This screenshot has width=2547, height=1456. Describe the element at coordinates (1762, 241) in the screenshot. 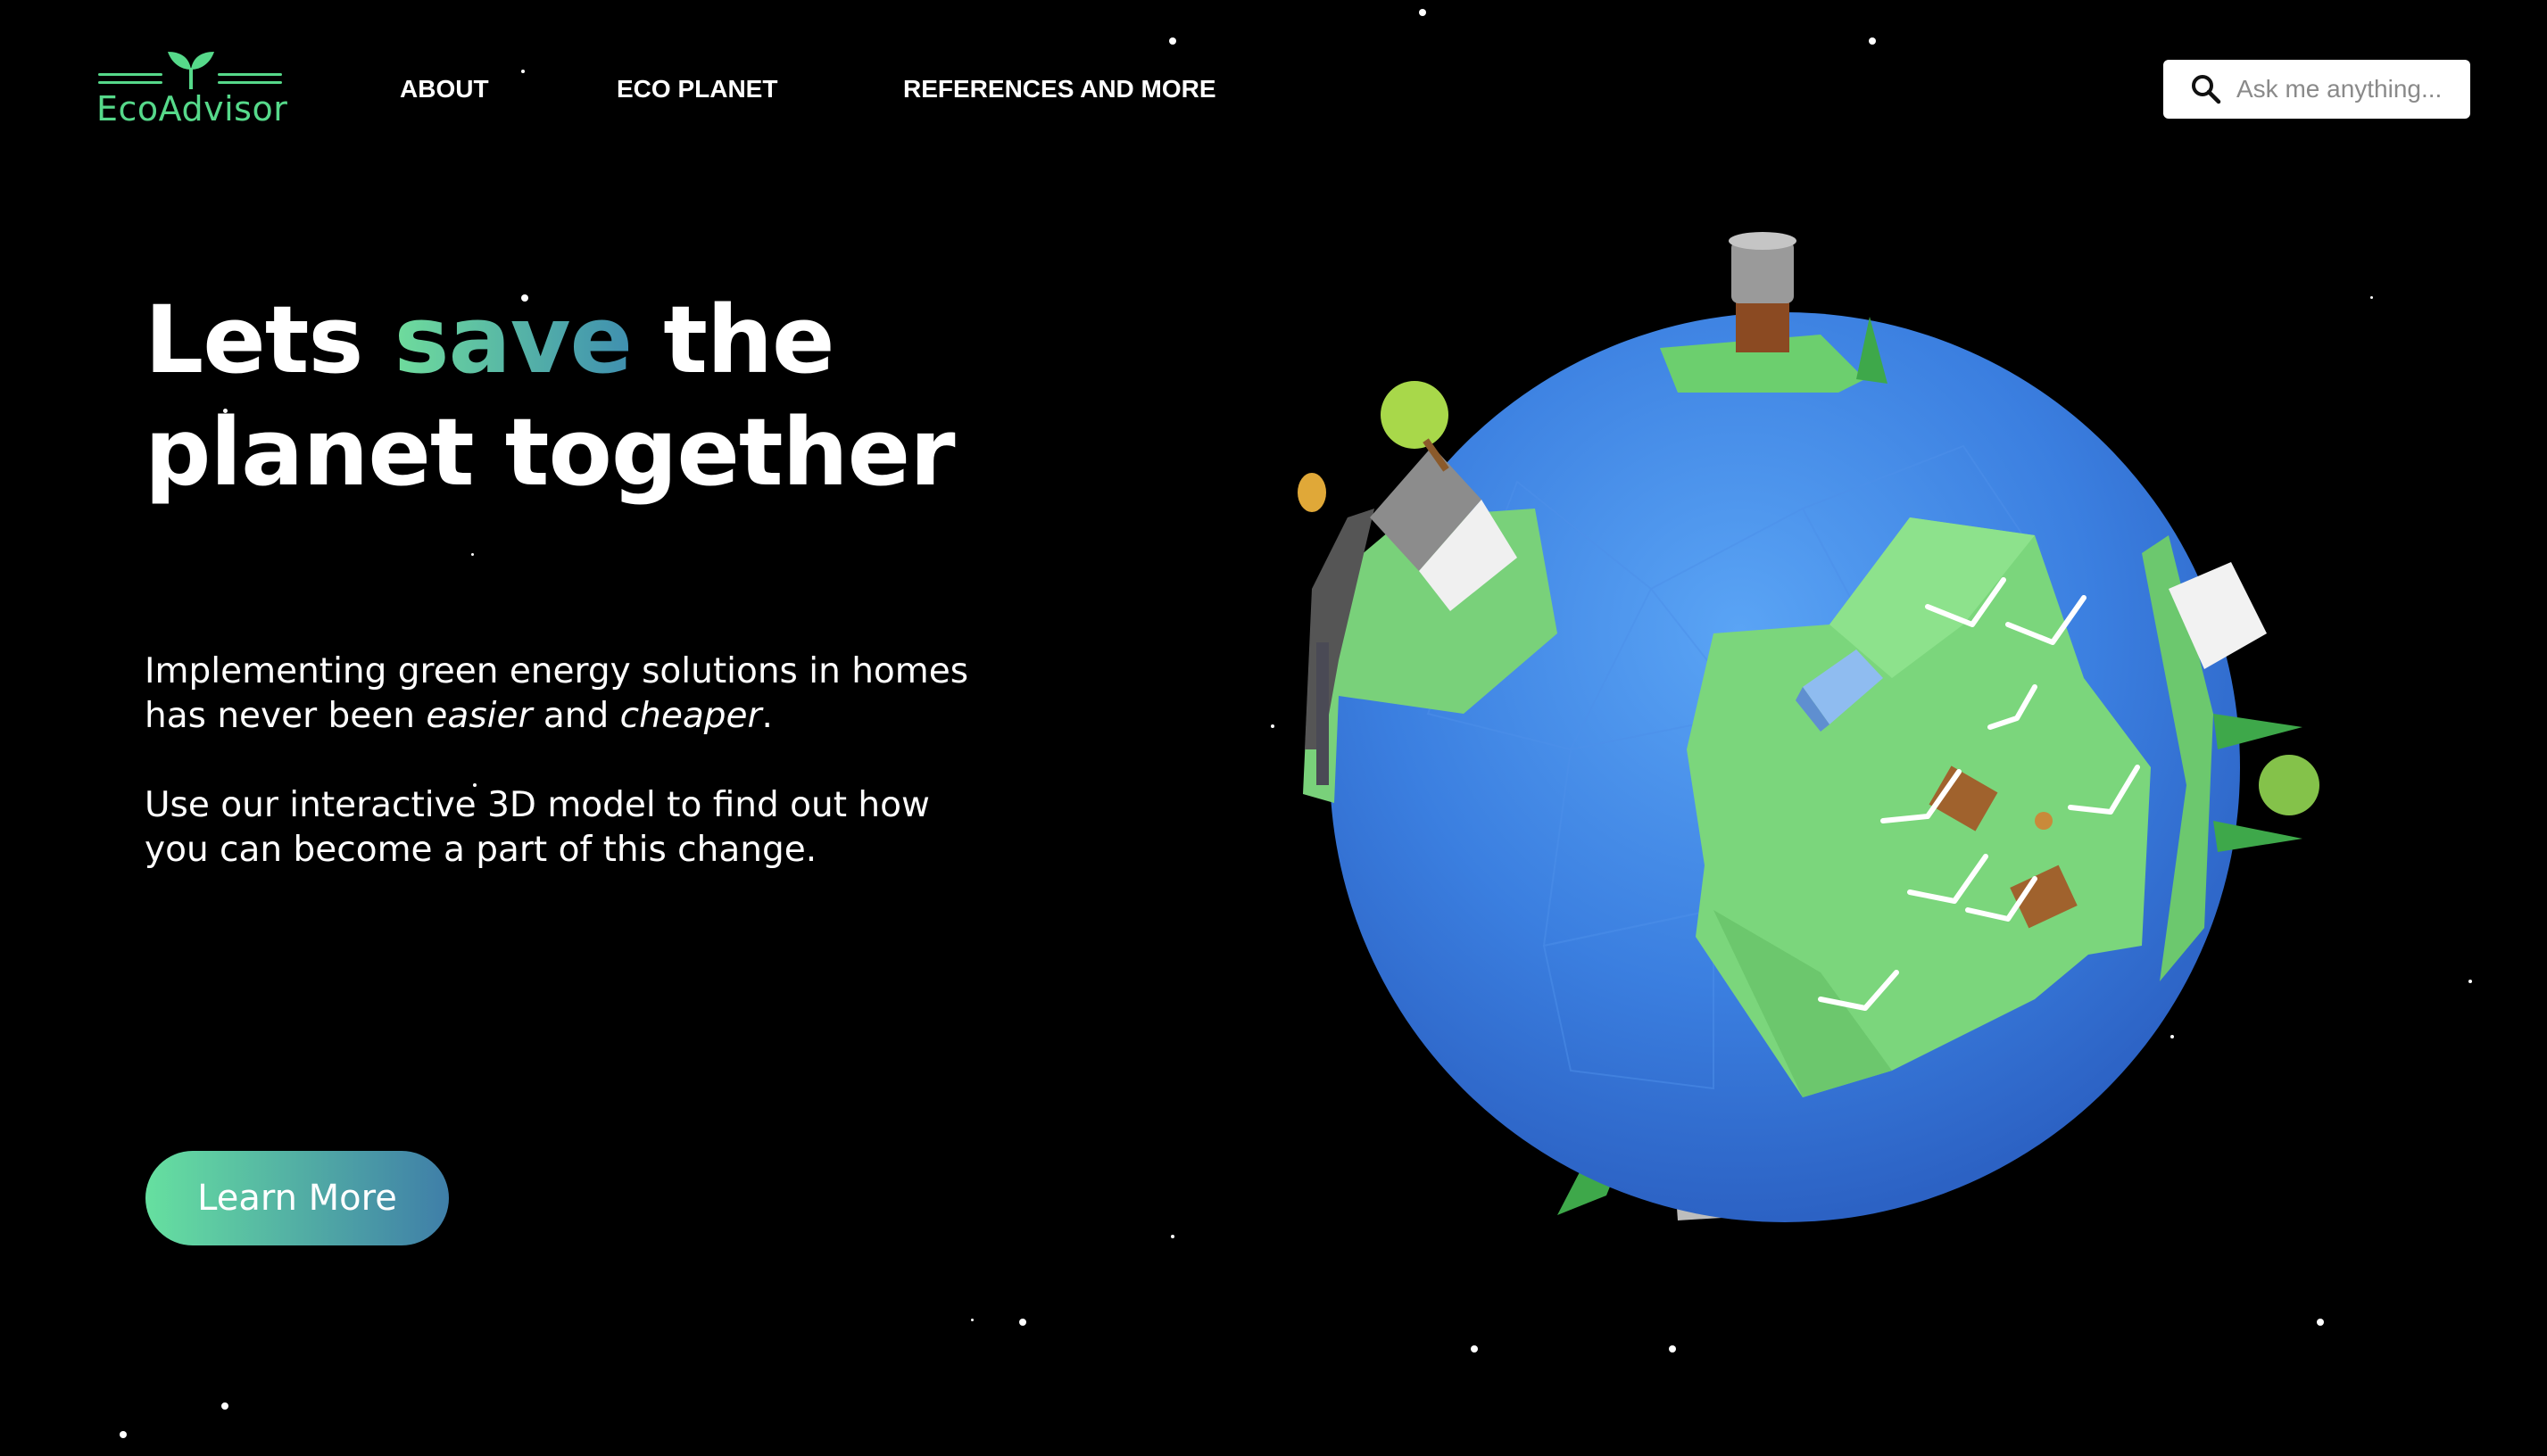

I see `water-tower-cap` at that location.